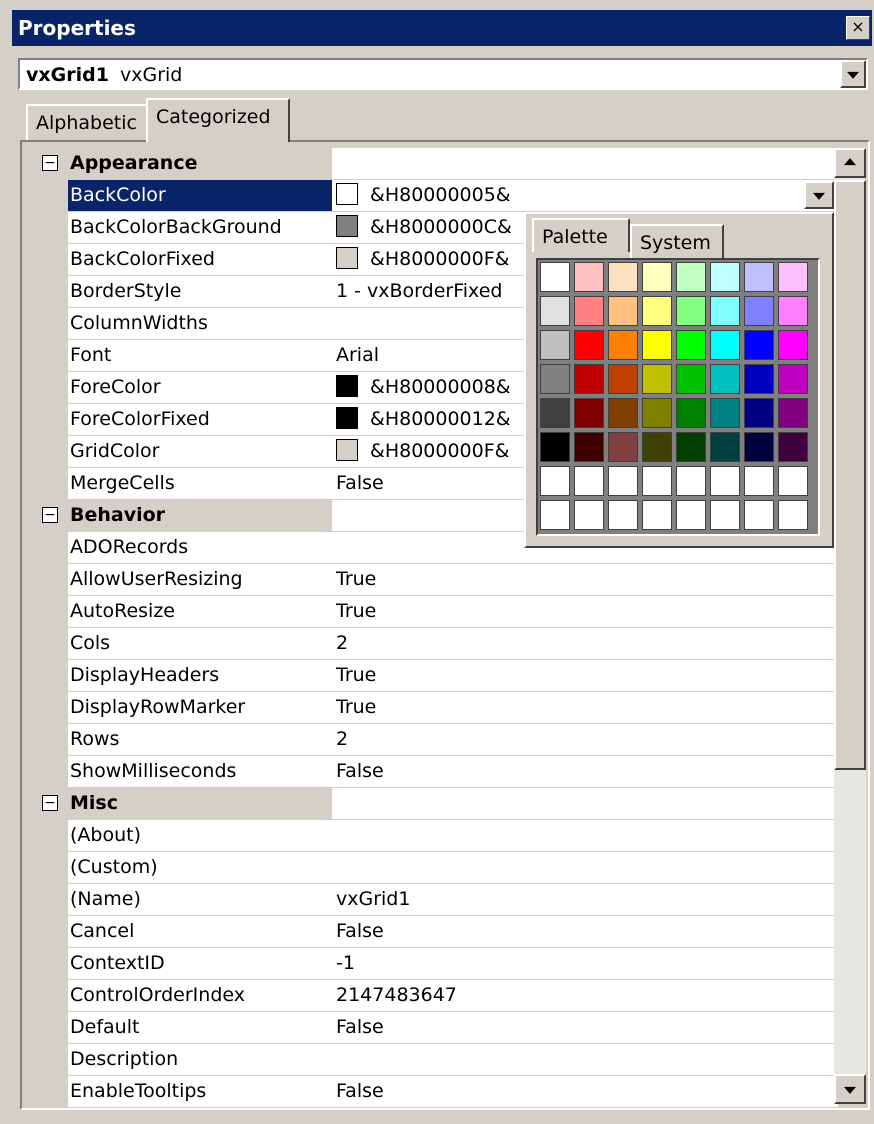 The height and width of the screenshot is (1124, 874). Describe the element at coordinates (201, 964) in the screenshot. I see `property-name: ContextID` at that location.